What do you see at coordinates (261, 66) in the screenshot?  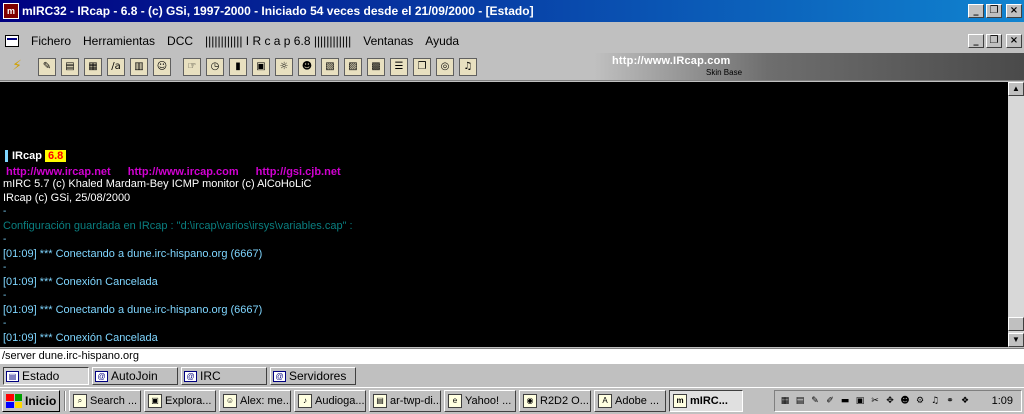 I see `log-icon: ▣` at bounding box center [261, 66].